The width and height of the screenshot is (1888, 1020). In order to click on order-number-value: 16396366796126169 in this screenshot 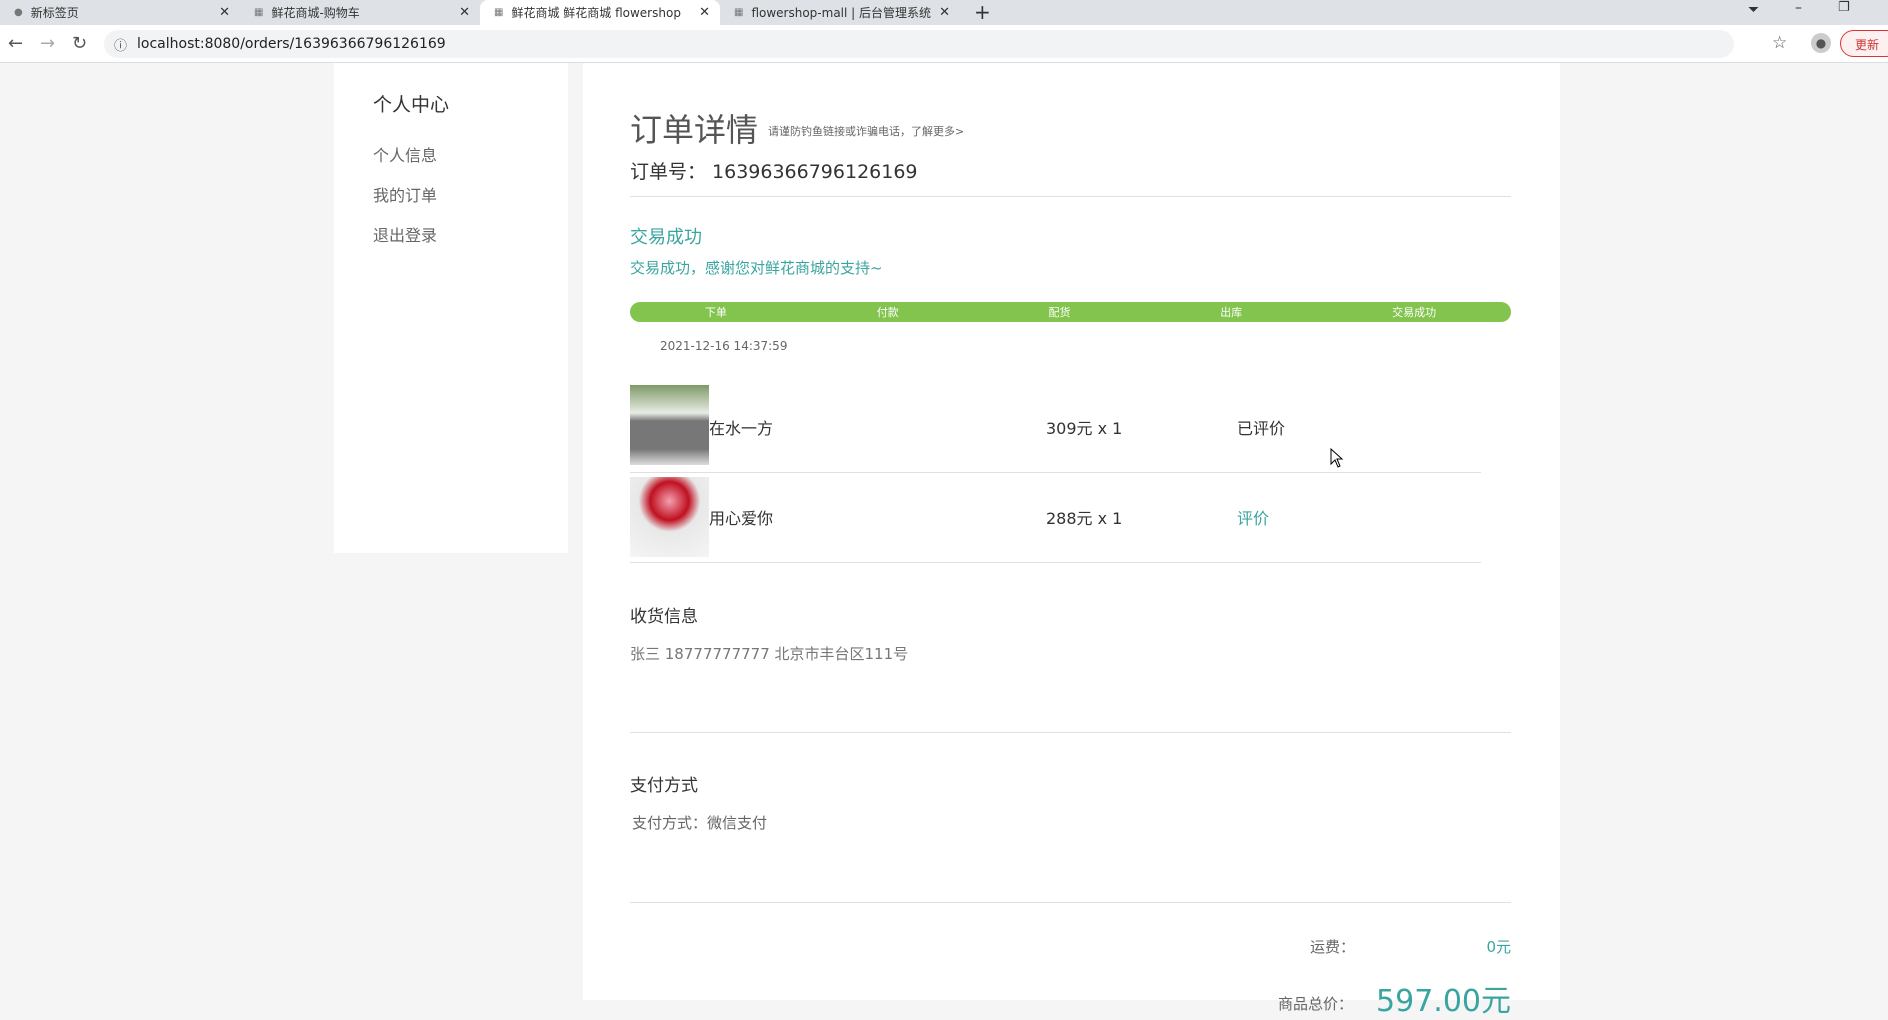, I will do `click(815, 172)`.